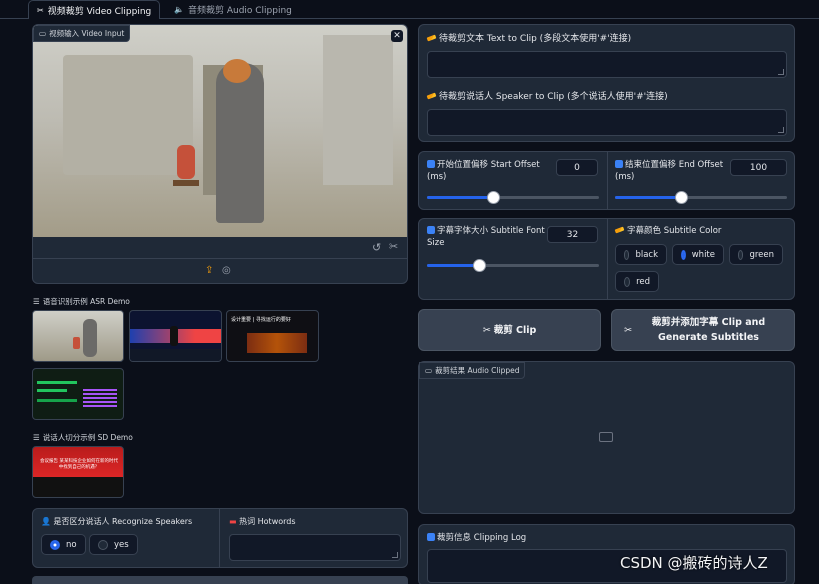 The image size is (819, 584). I want to click on color-option-white: white, so click(698, 254).